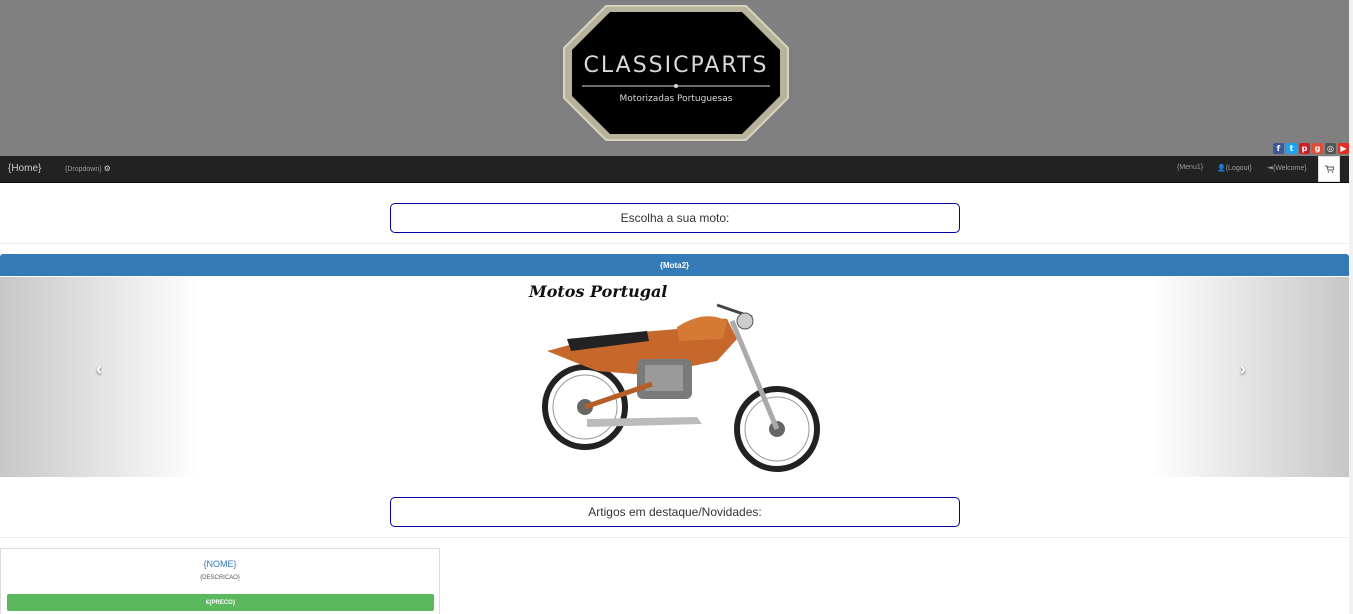 This screenshot has width=1353, height=614. Describe the element at coordinates (1291, 148) in the screenshot. I see `twitter-icon: t` at that location.